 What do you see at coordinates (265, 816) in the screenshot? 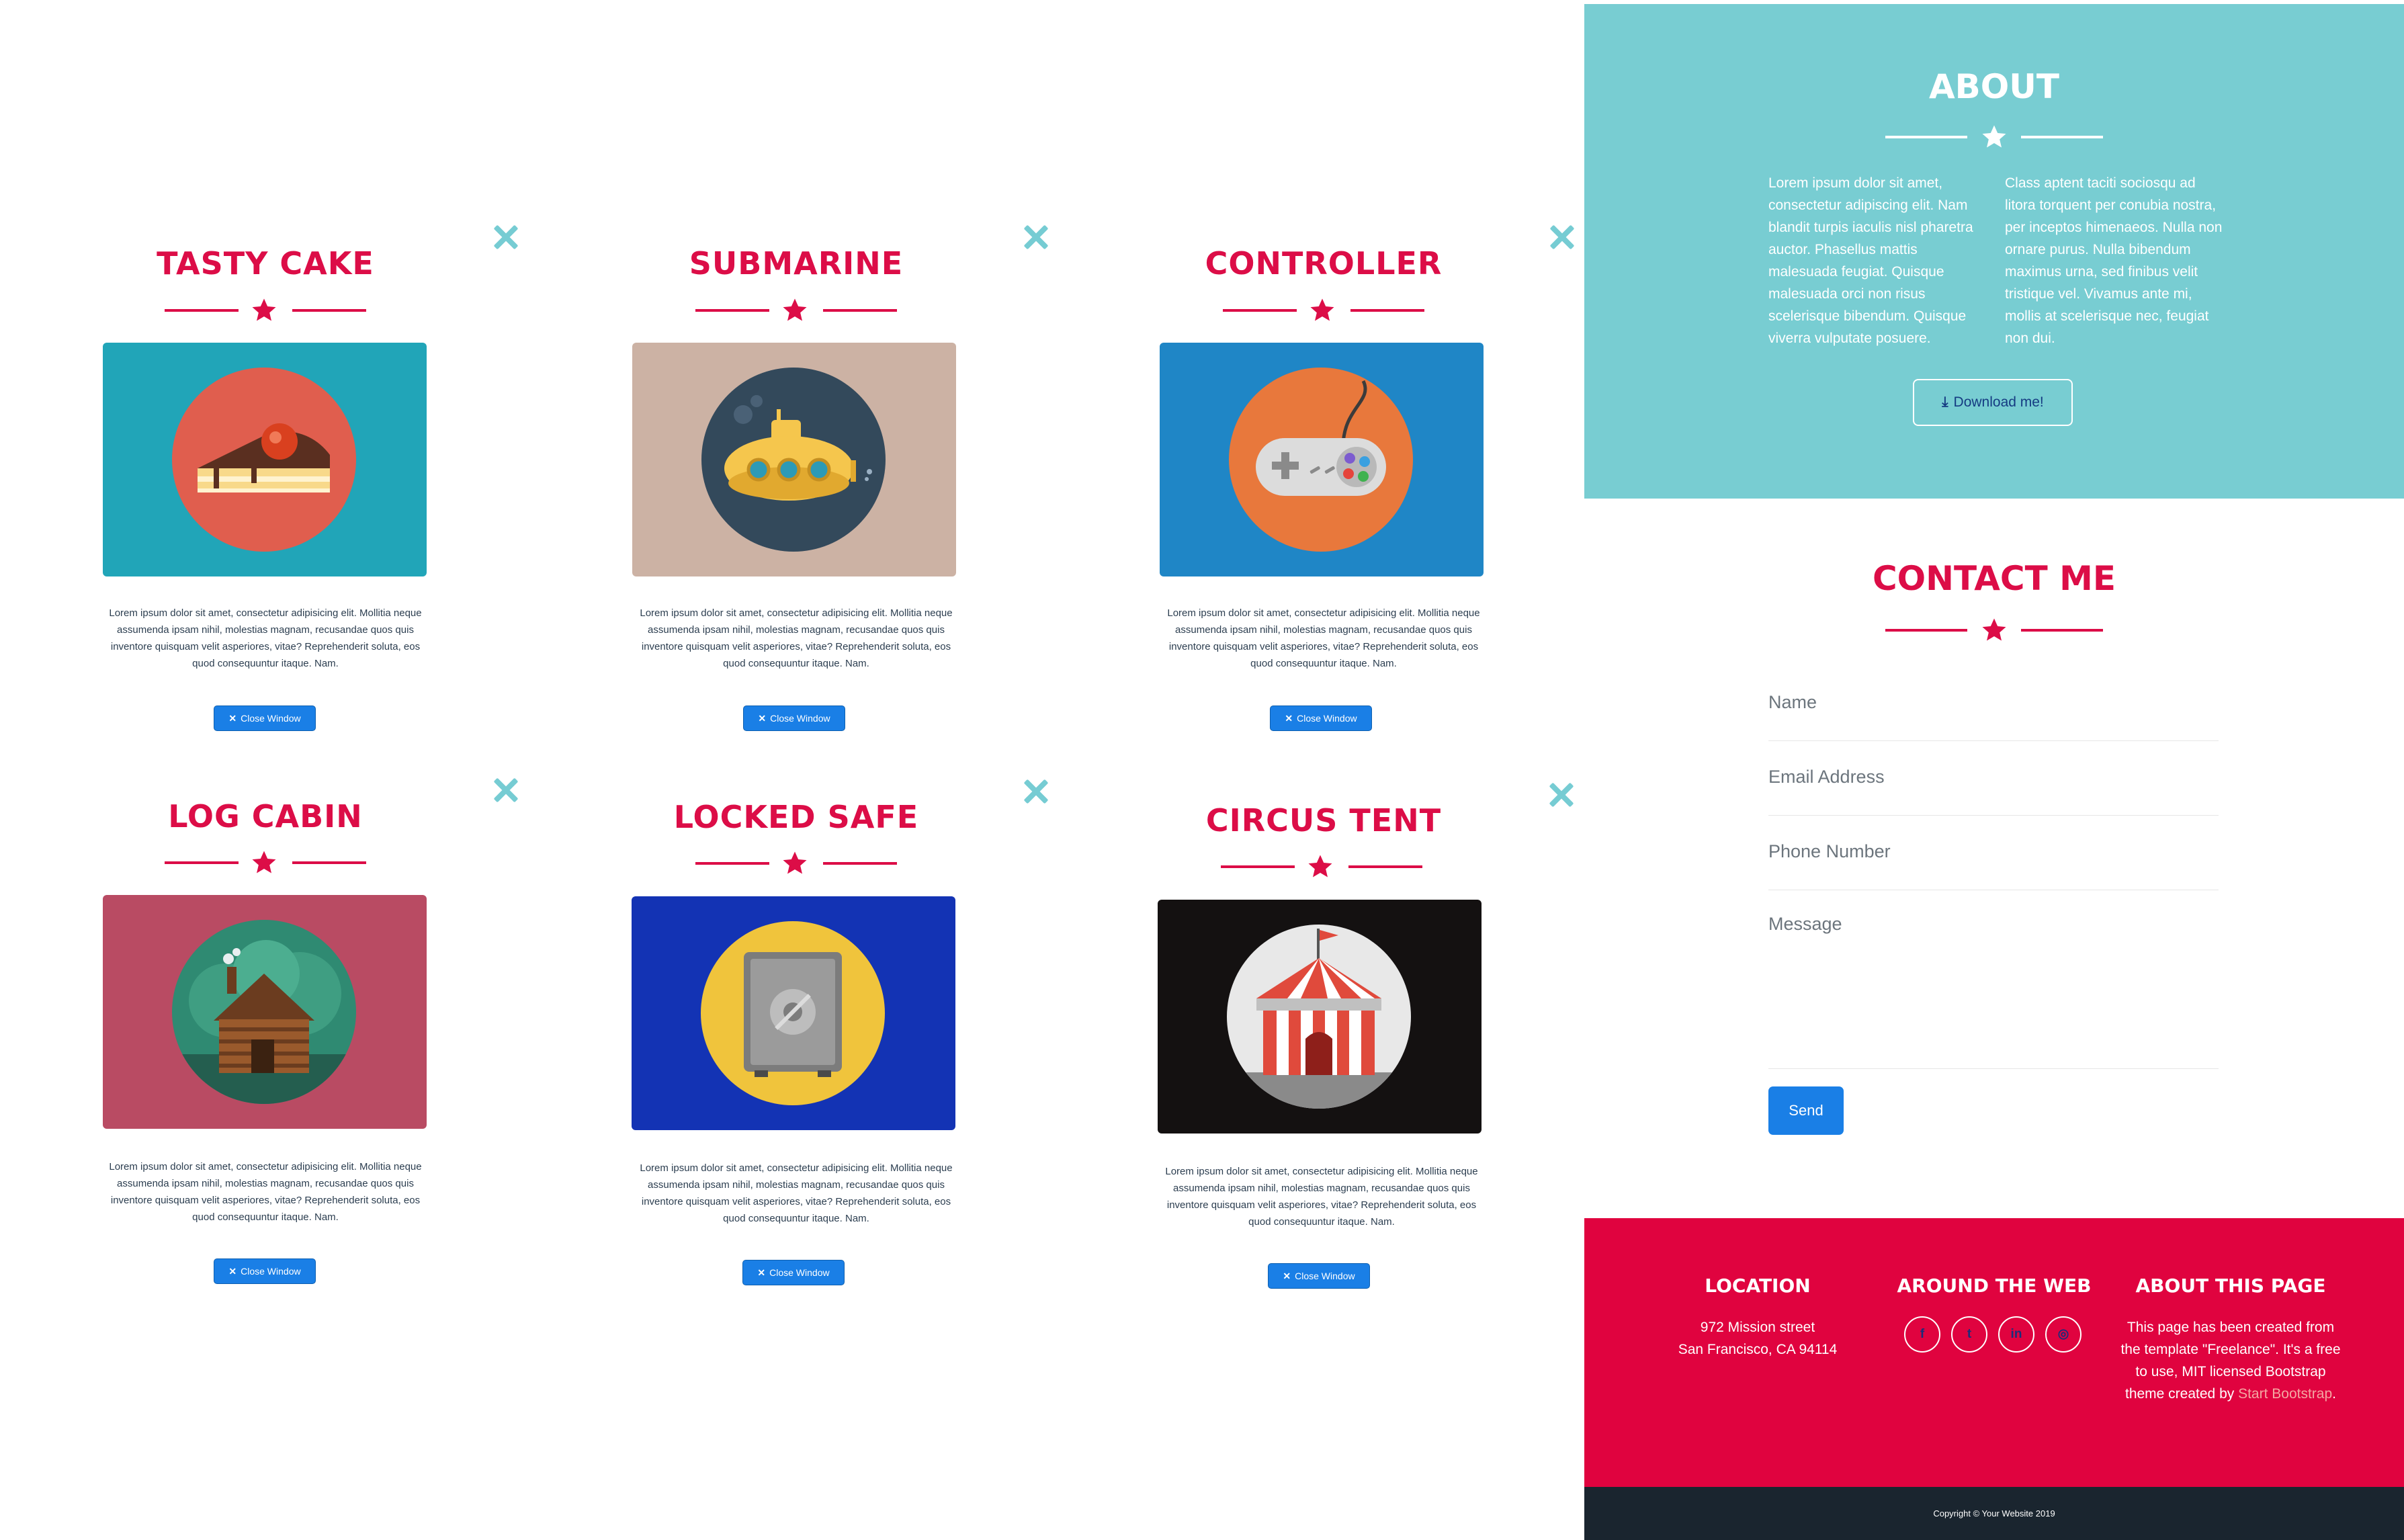
I see `modal-title: LOG CABIN` at bounding box center [265, 816].